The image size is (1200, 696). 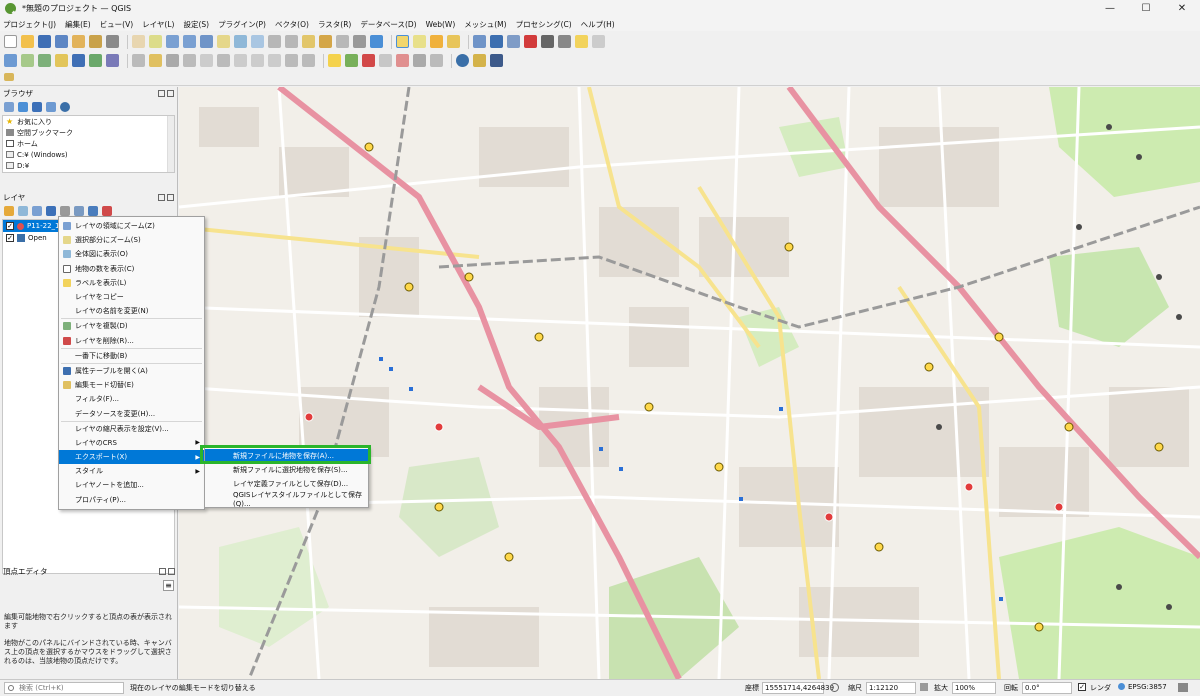 I want to click on menu-layer: レイヤ(L), so click(x=158, y=24).